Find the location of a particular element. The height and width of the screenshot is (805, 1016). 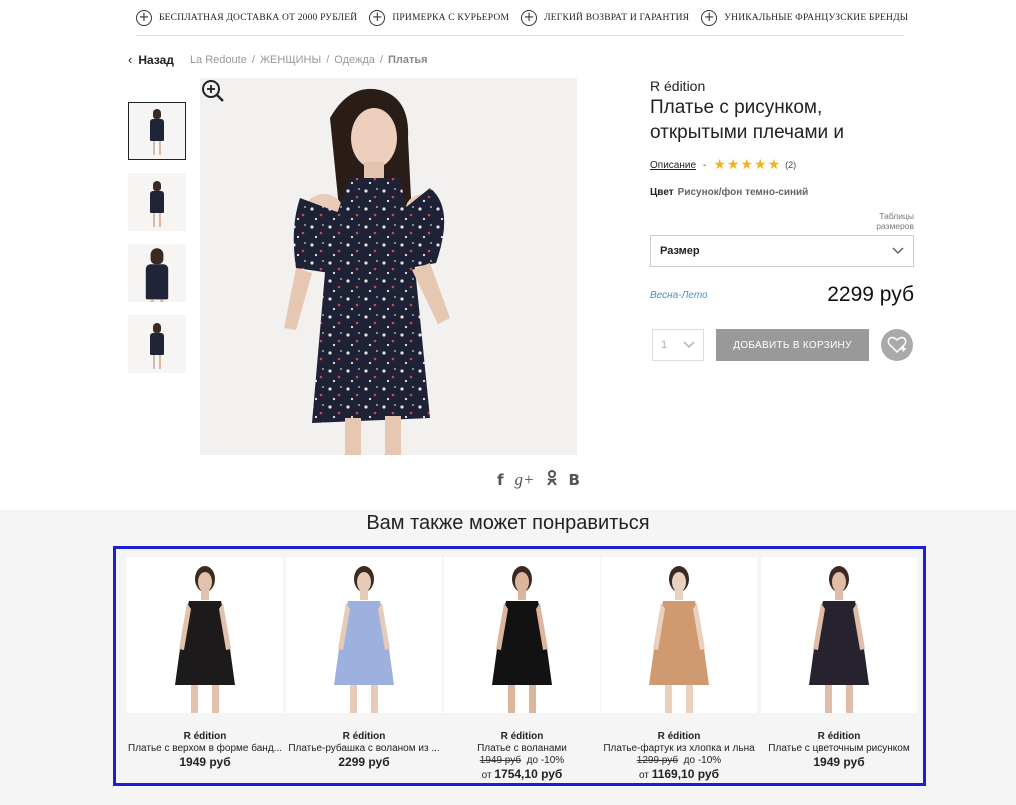

rating-count: (2) is located at coordinates (790, 165).